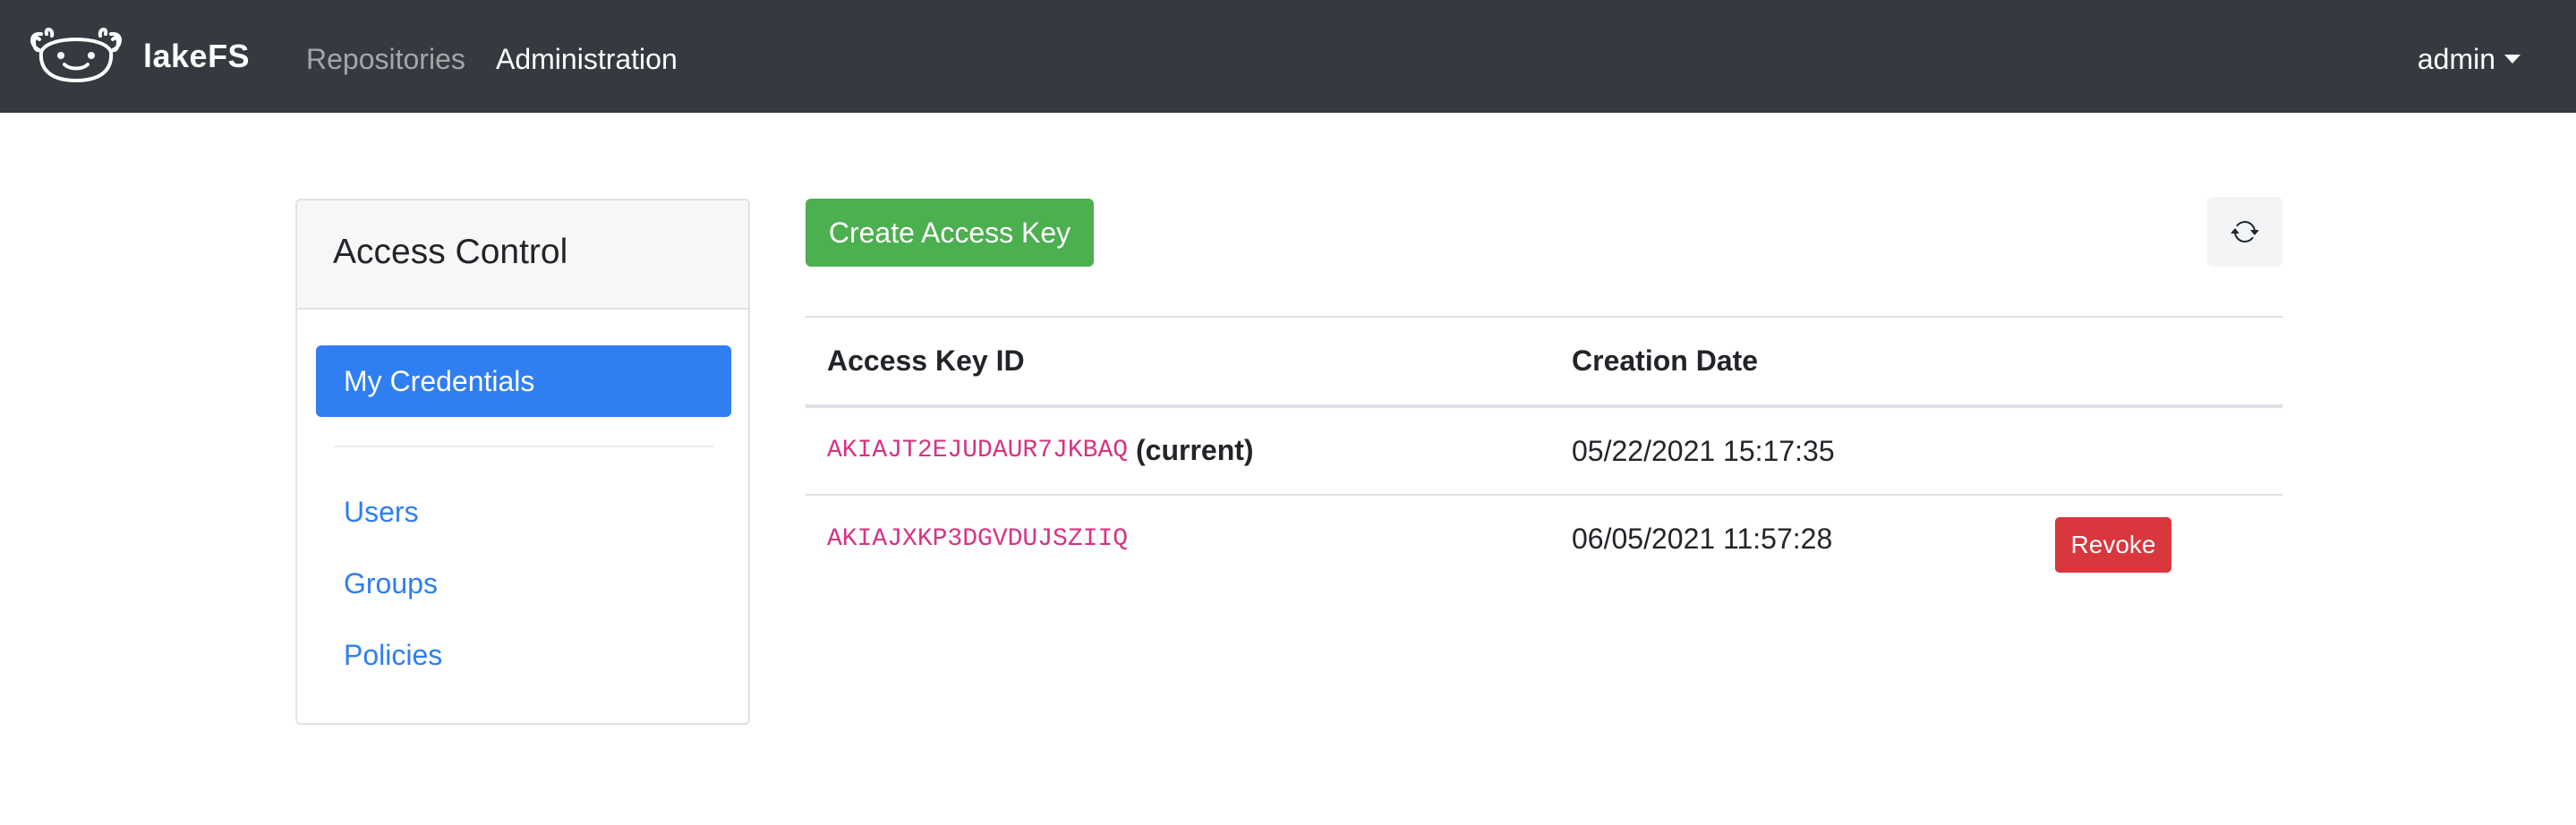  I want to click on lakefs-axolotl-logo-icon, so click(76, 55).